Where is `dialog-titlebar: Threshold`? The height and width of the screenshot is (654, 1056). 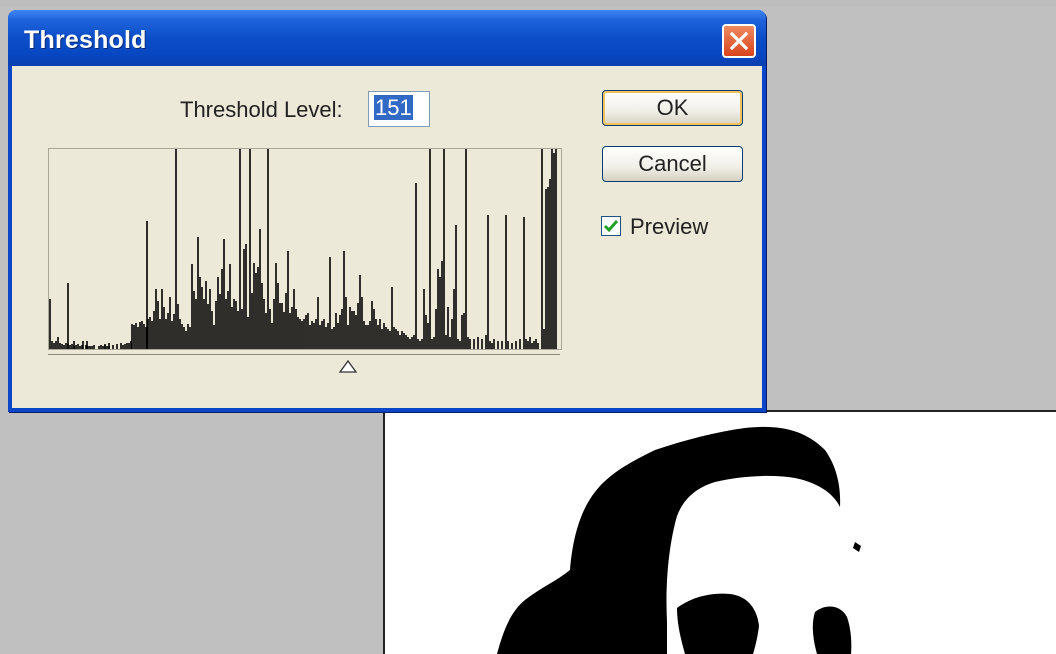
dialog-titlebar: Threshold is located at coordinates (387, 38).